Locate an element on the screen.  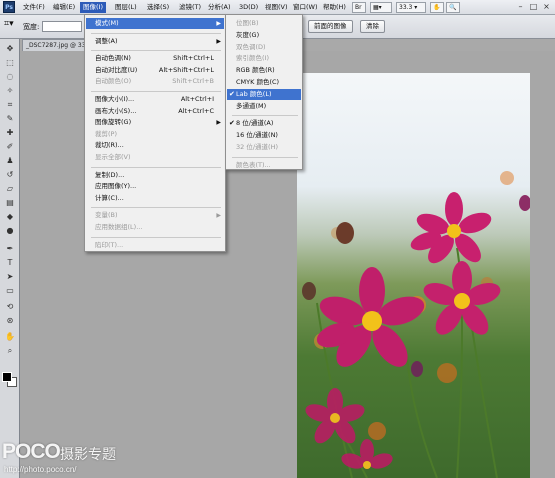
mode-menu-item-label: Lab 颜色(L) is located at coordinates (254, 93).